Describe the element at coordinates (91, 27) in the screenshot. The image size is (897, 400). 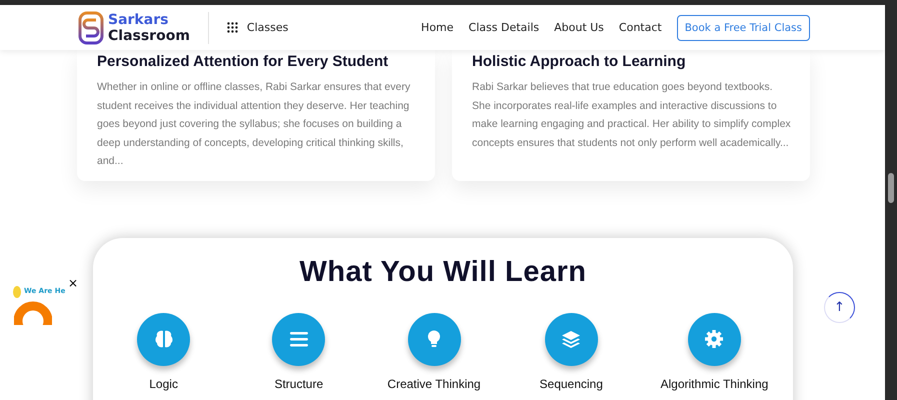
I see `logo-icon` at that location.